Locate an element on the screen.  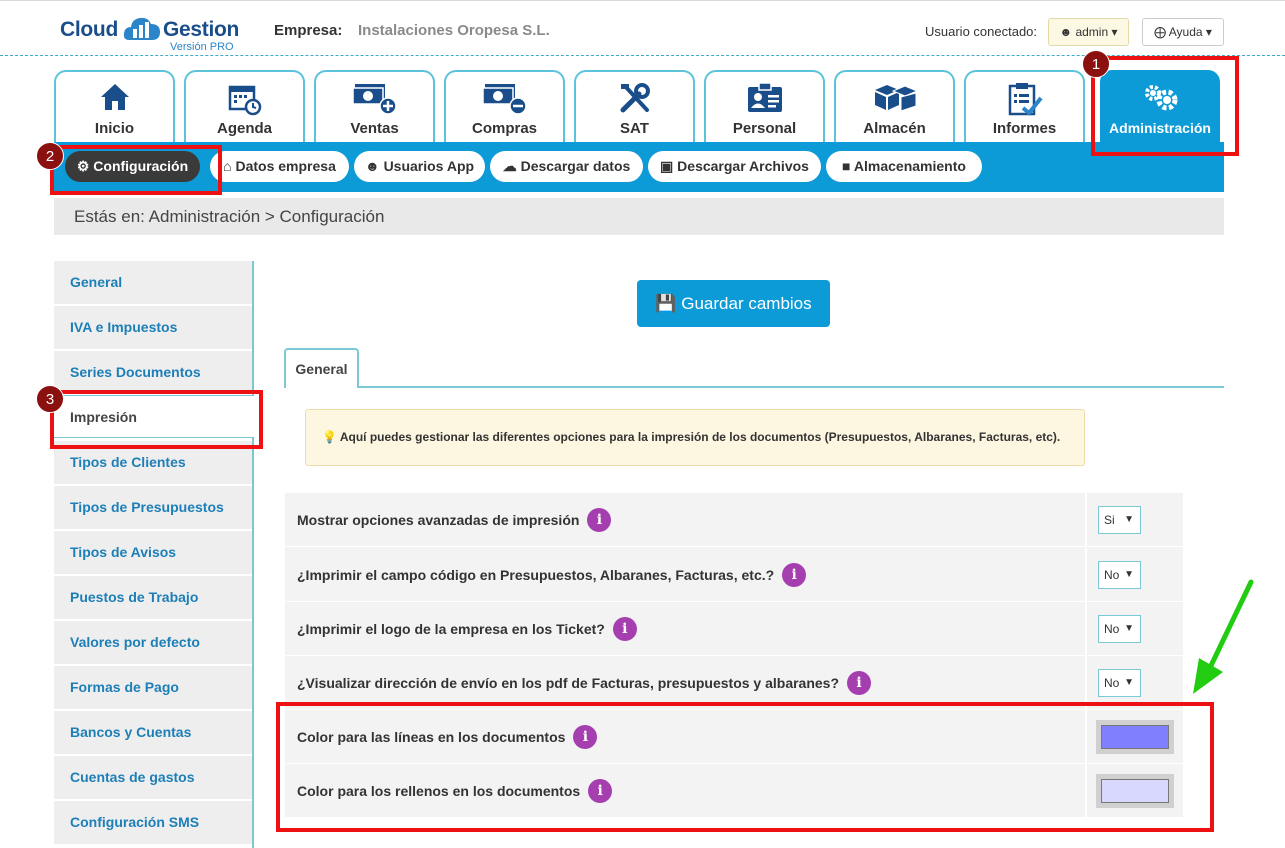
folder-icon: ■ is located at coordinates (846, 166).